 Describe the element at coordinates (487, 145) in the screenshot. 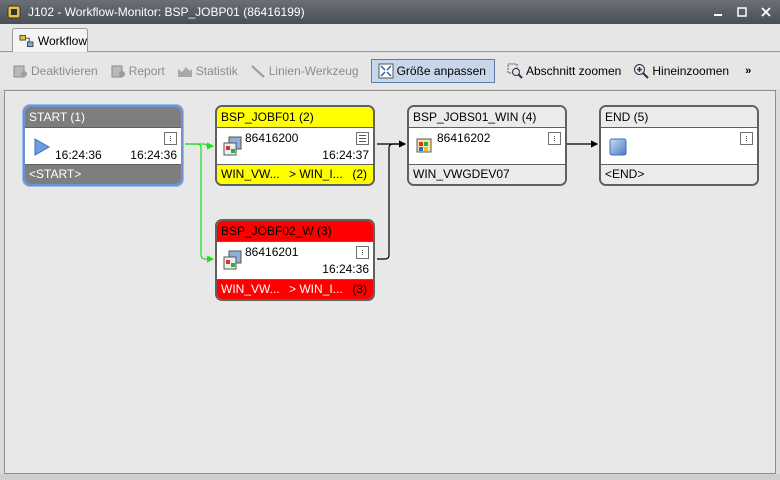

I see `node-jobs01: BSP_JOBS01_WIN (4) 86416202 WIN_VWGDEV07` at that location.